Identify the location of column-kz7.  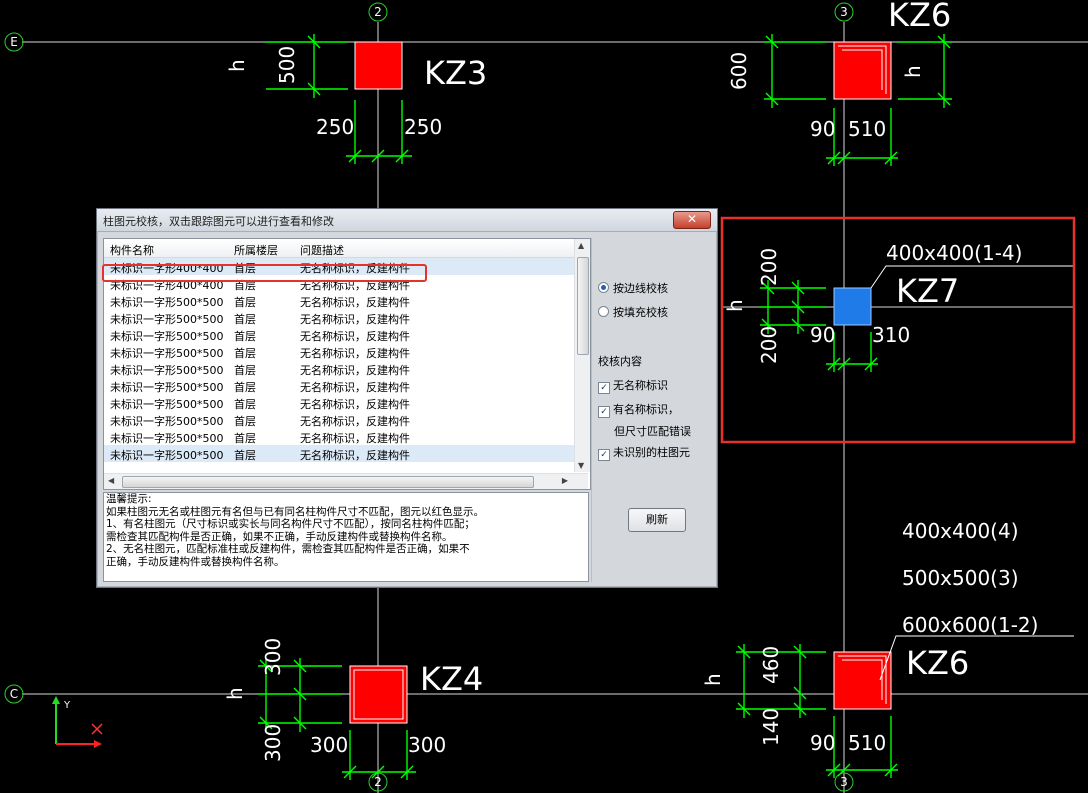
(852, 306).